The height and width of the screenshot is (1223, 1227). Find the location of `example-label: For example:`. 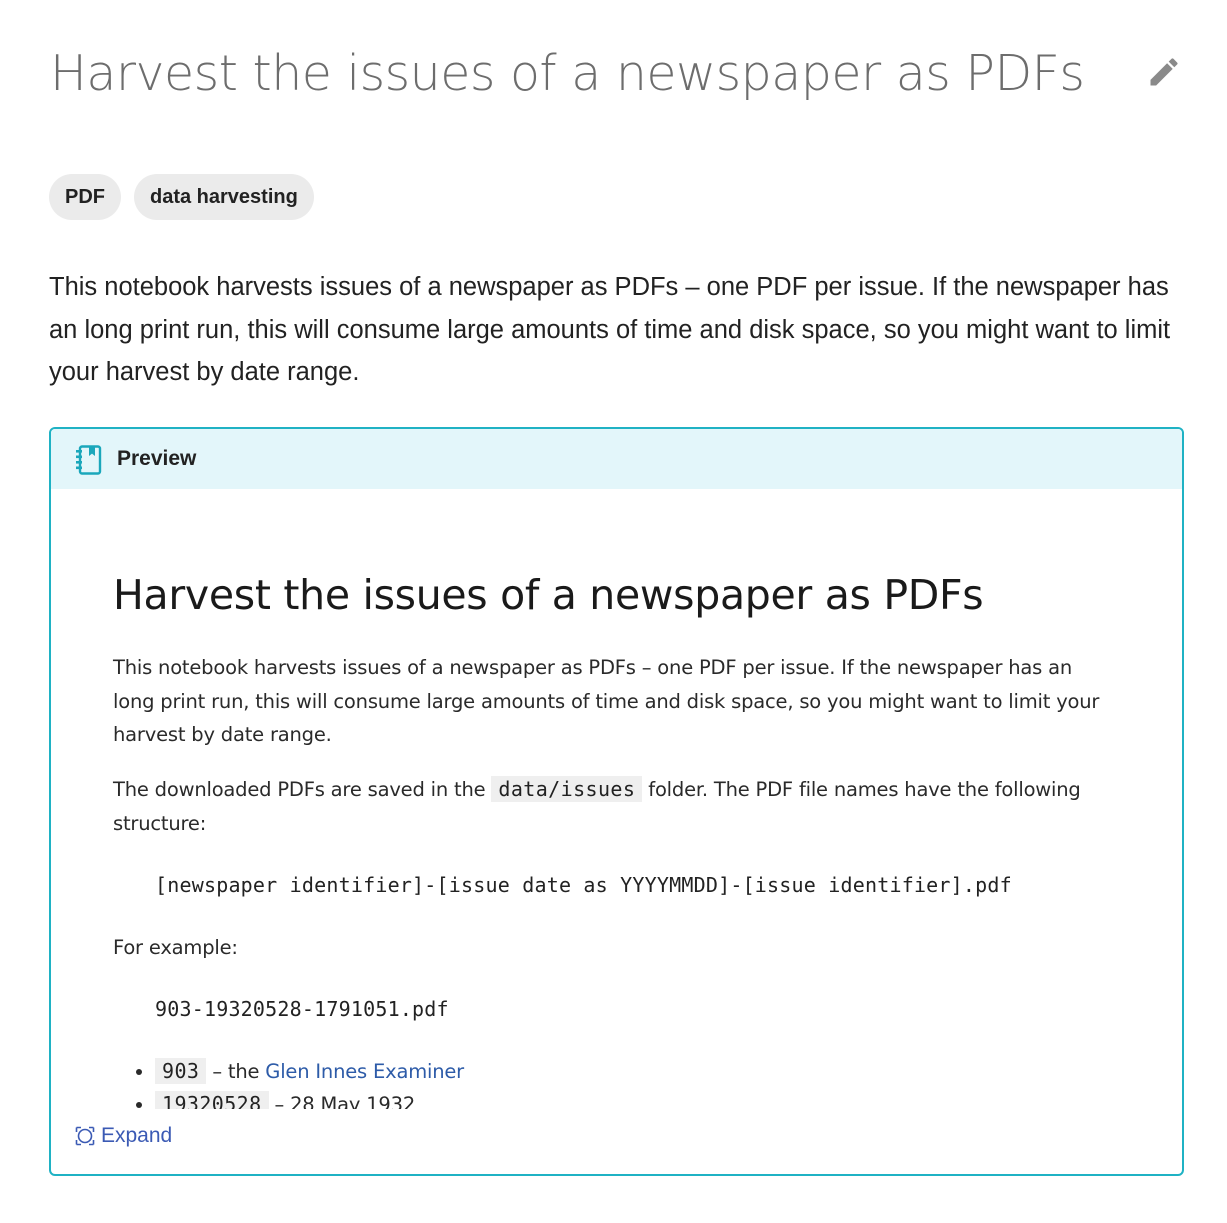

example-label: For example: is located at coordinates (175, 947).